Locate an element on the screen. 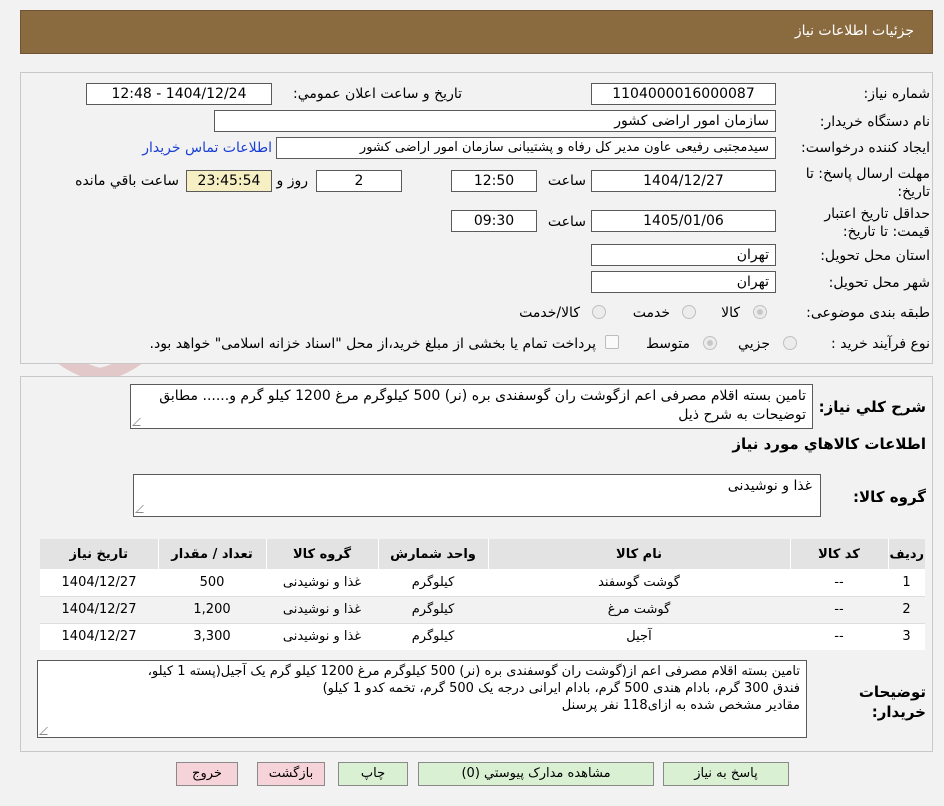 The height and width of the screenshot is (806, 944). process-radio-medium is located at coordinates (710, 343).